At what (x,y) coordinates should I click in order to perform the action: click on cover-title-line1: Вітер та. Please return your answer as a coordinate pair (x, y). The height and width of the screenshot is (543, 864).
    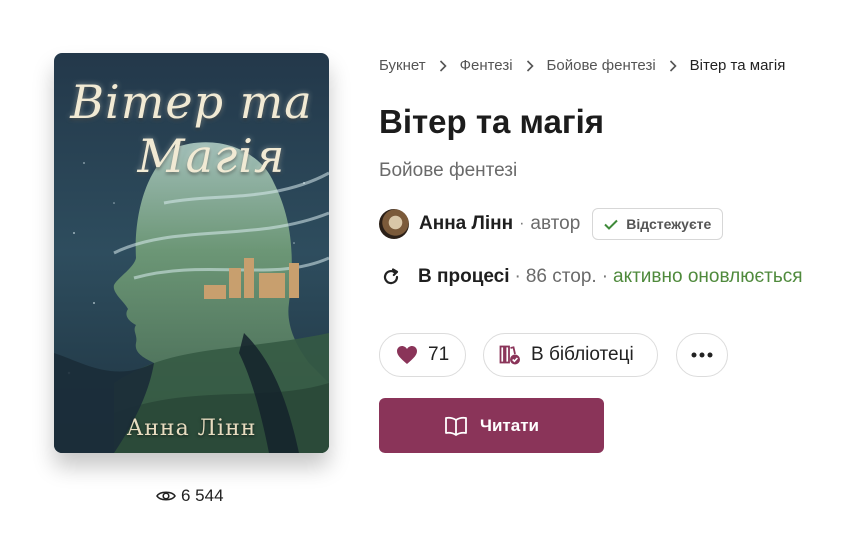
    Looking at the image, I should click on (191, 102).